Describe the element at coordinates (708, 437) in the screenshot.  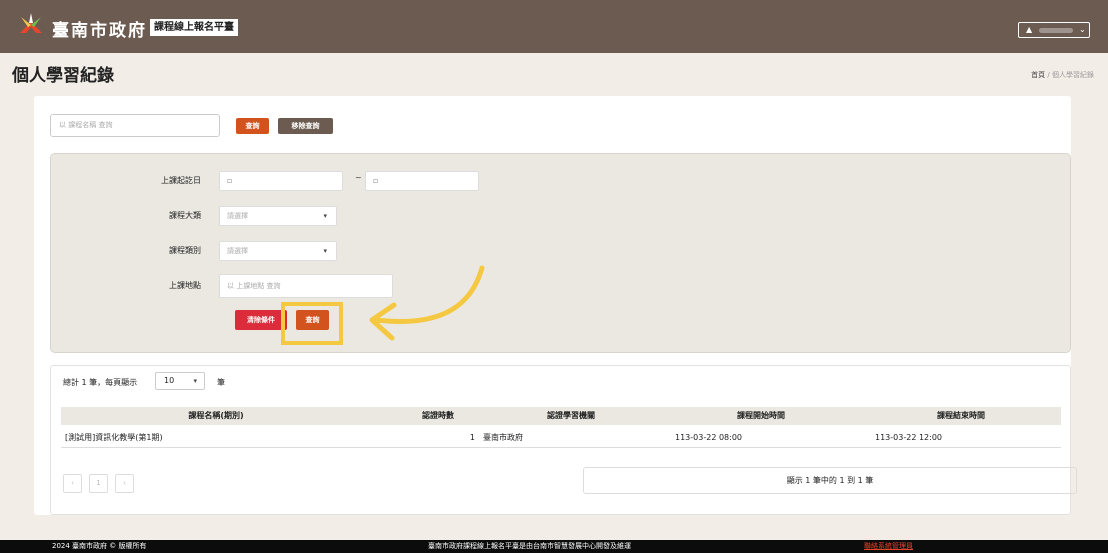
I see `cell-start-time: 113-03-22 08:00` at that location.